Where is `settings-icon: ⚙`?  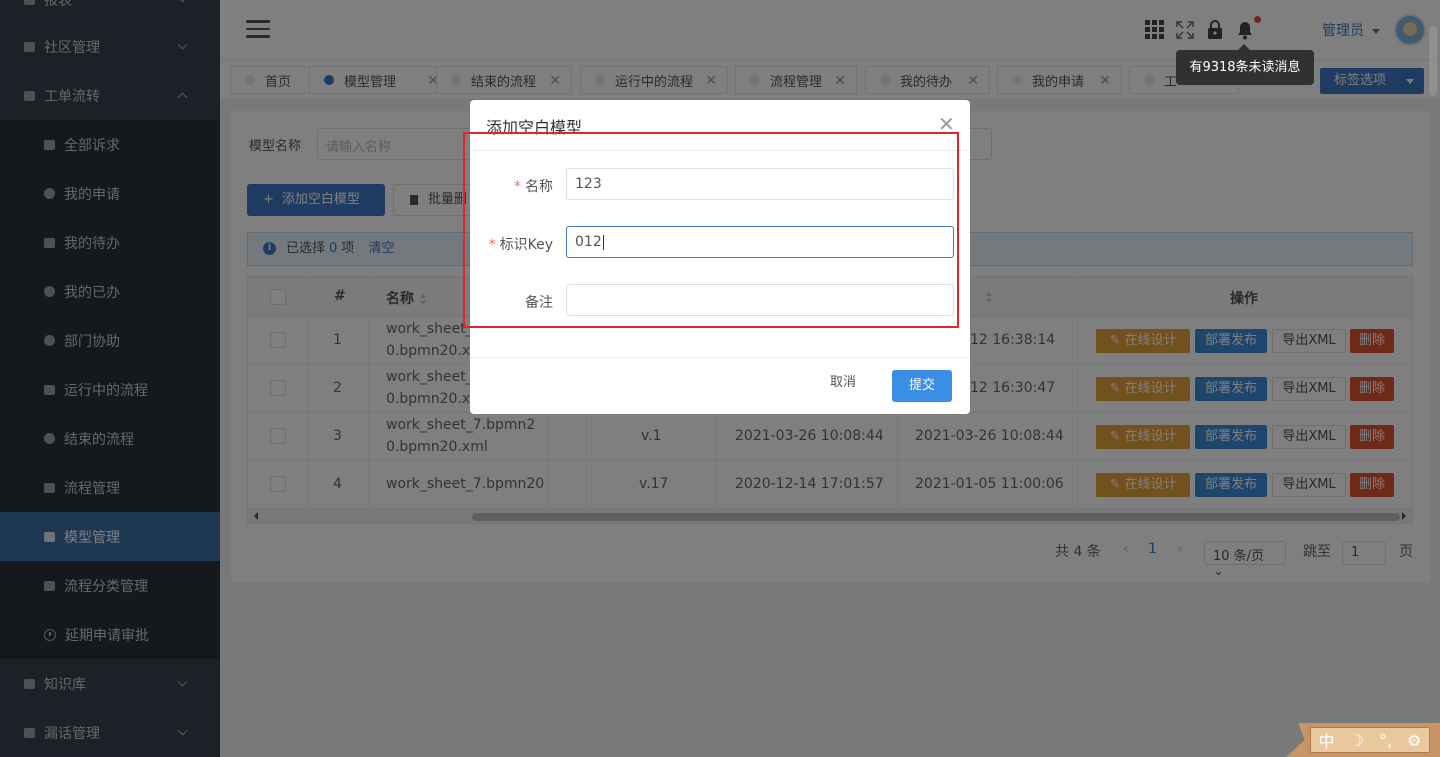
settings-icon: ⚙ is located at coordinates (1414, 740).